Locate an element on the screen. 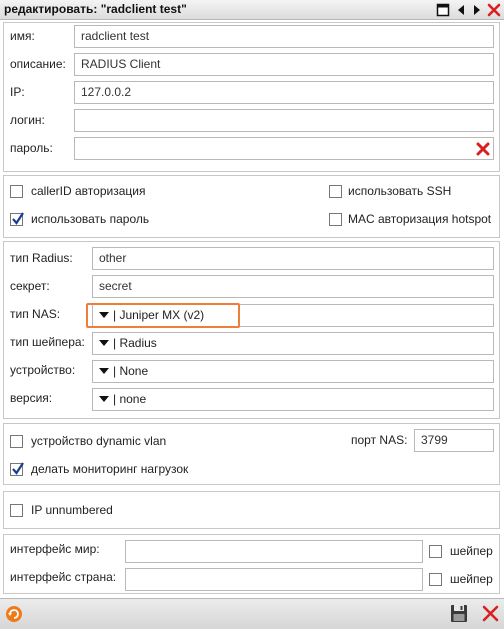  next-icon is located at coordinates (477, 10).